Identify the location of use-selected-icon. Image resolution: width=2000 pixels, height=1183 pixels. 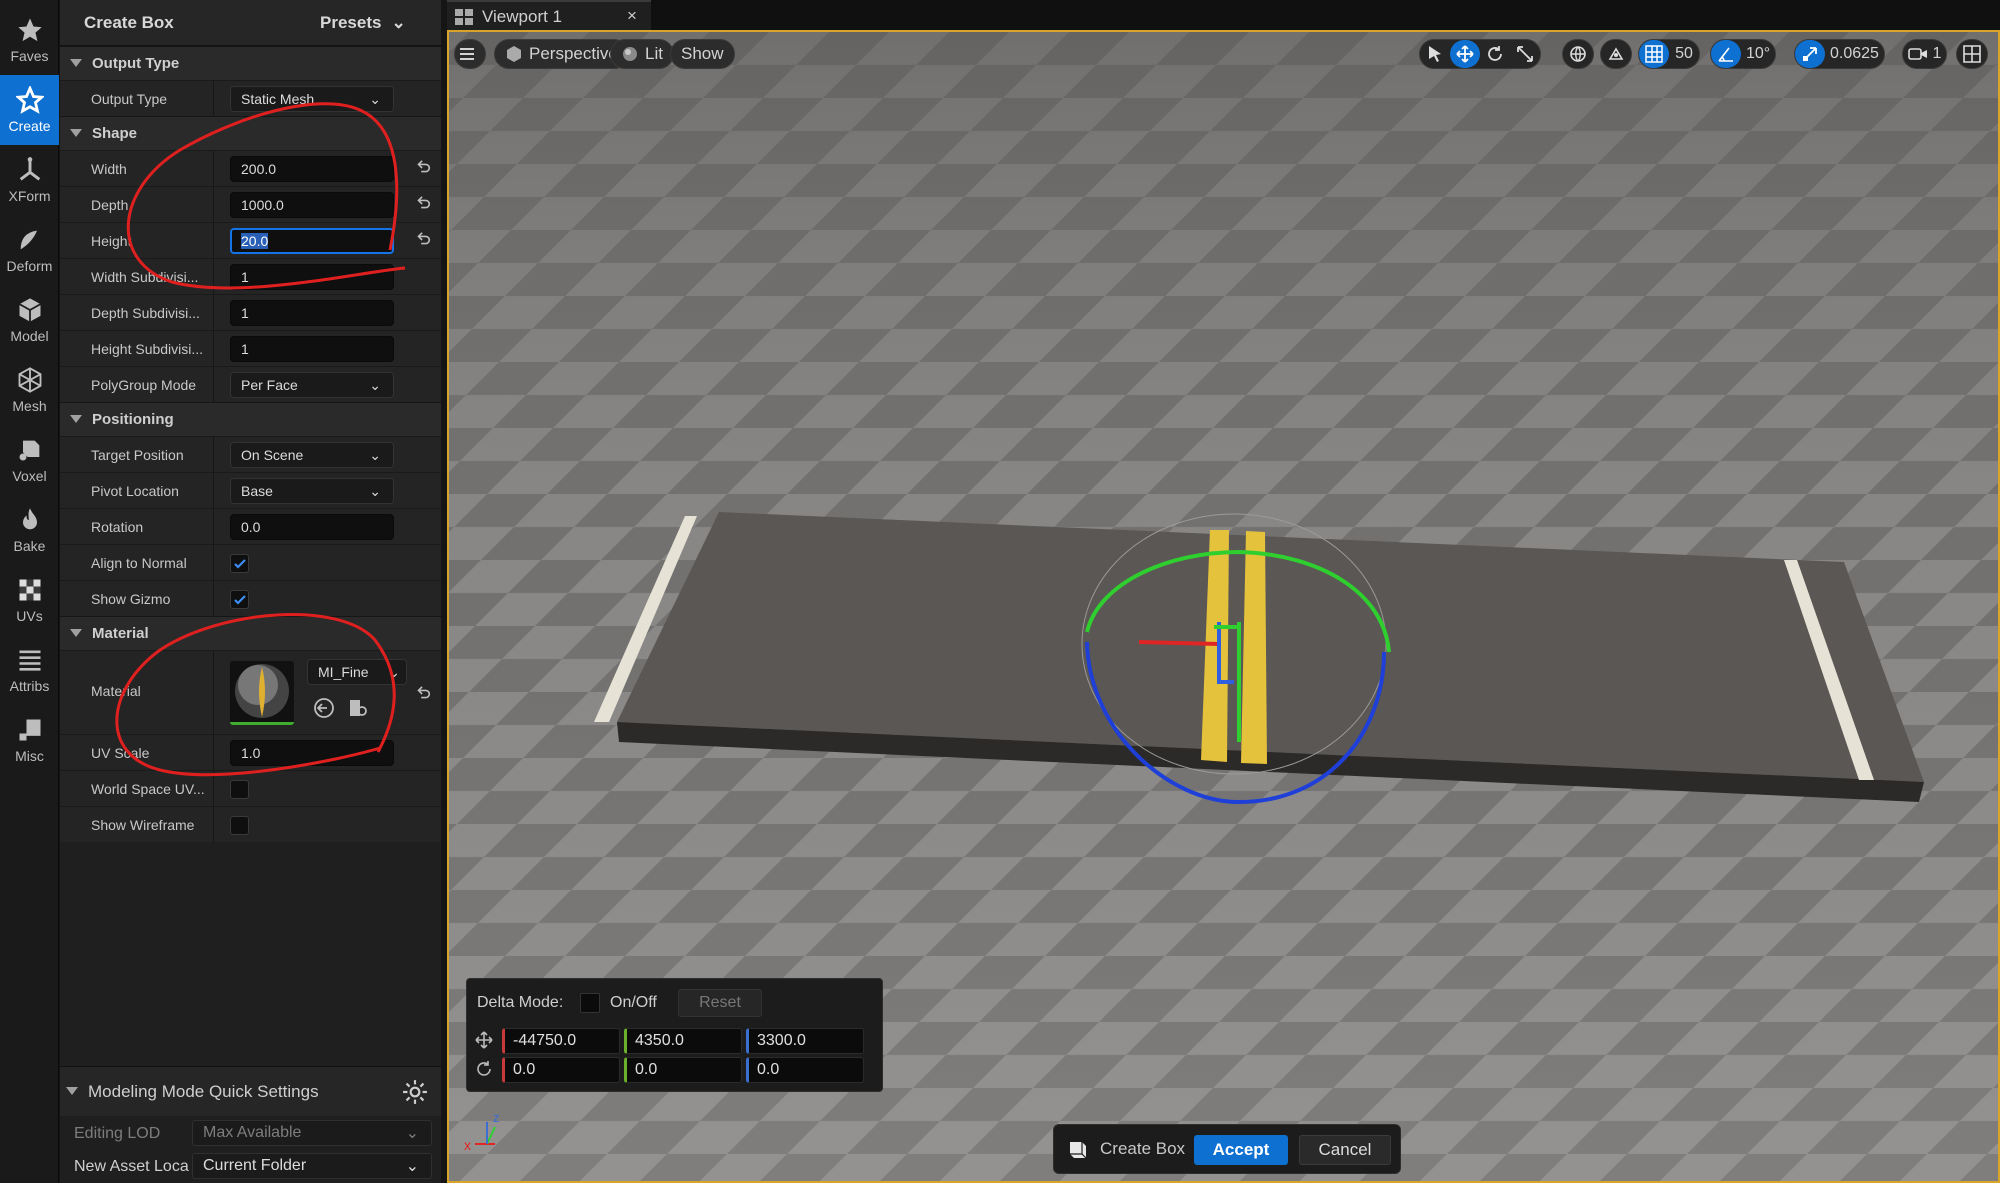
(324, 708).